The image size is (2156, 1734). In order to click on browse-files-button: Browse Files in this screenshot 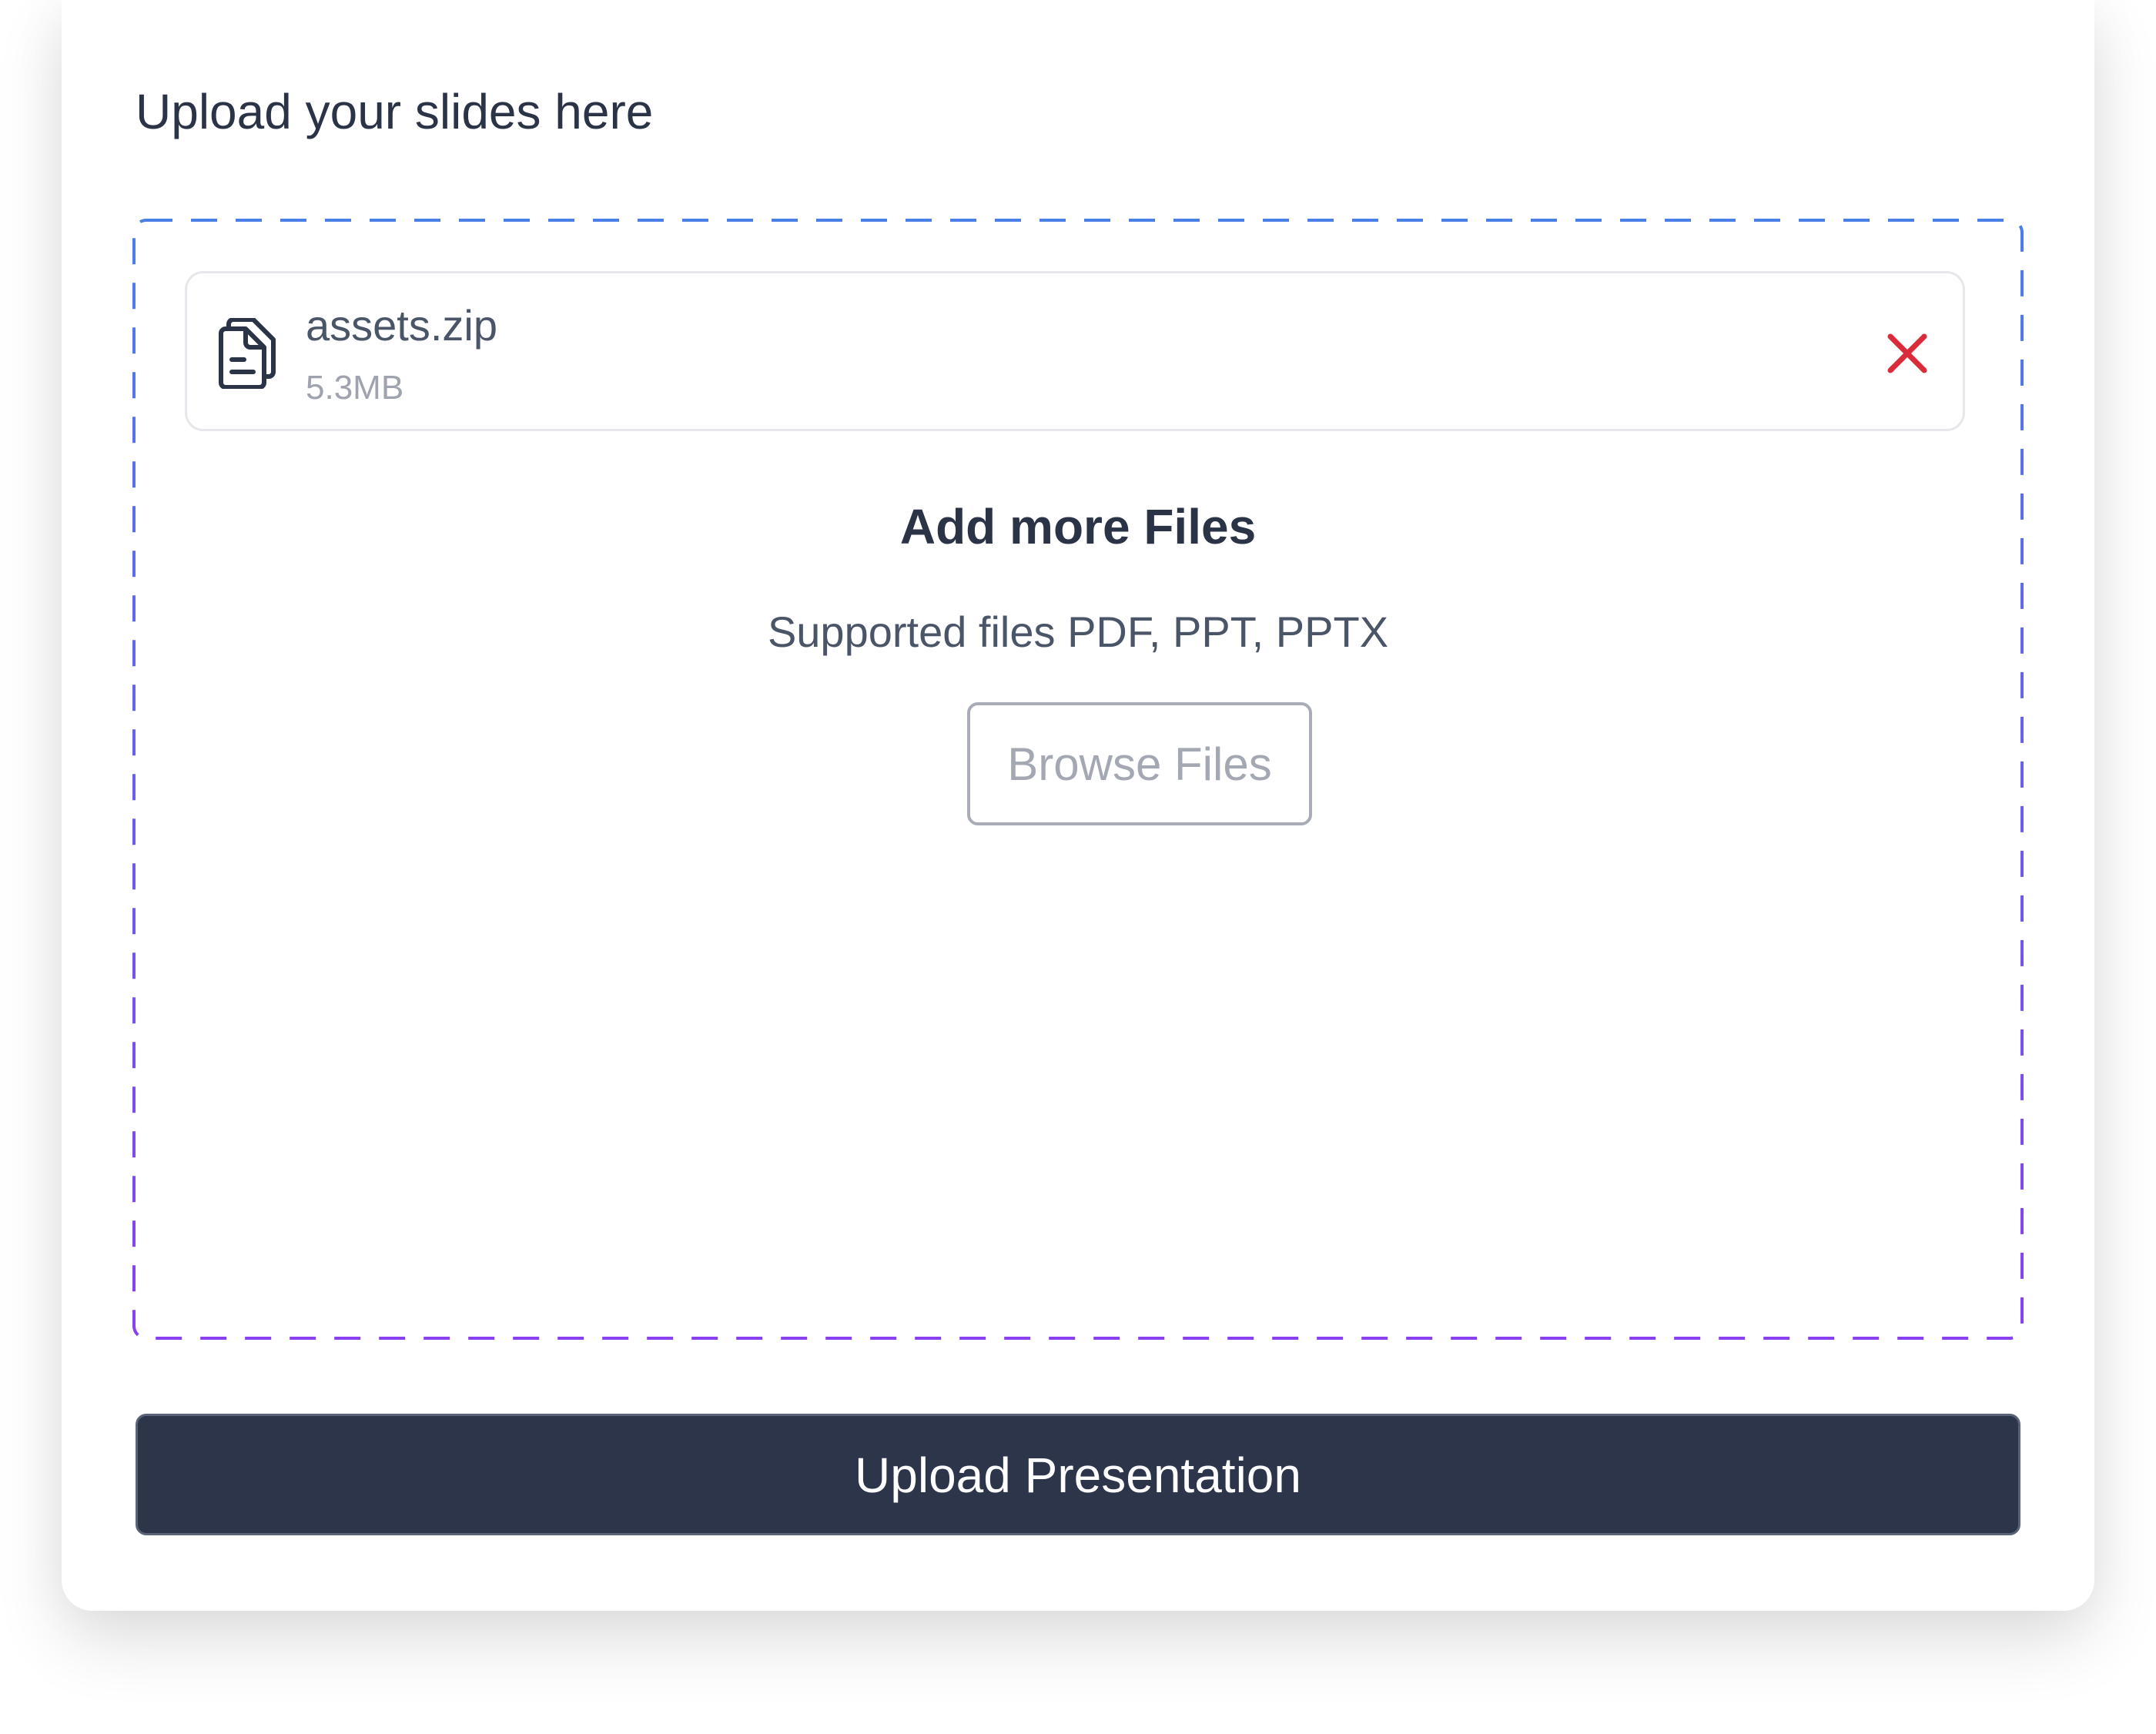, I will do `click(1139, 763)`.